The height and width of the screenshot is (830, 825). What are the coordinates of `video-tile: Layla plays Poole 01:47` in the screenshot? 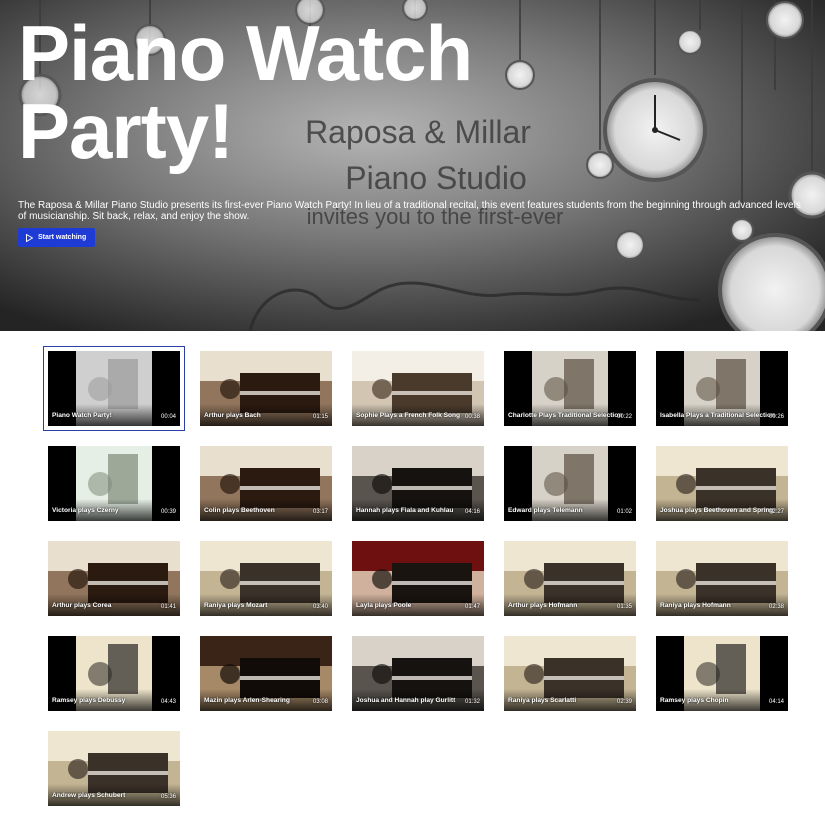 It's located at (418, 578).